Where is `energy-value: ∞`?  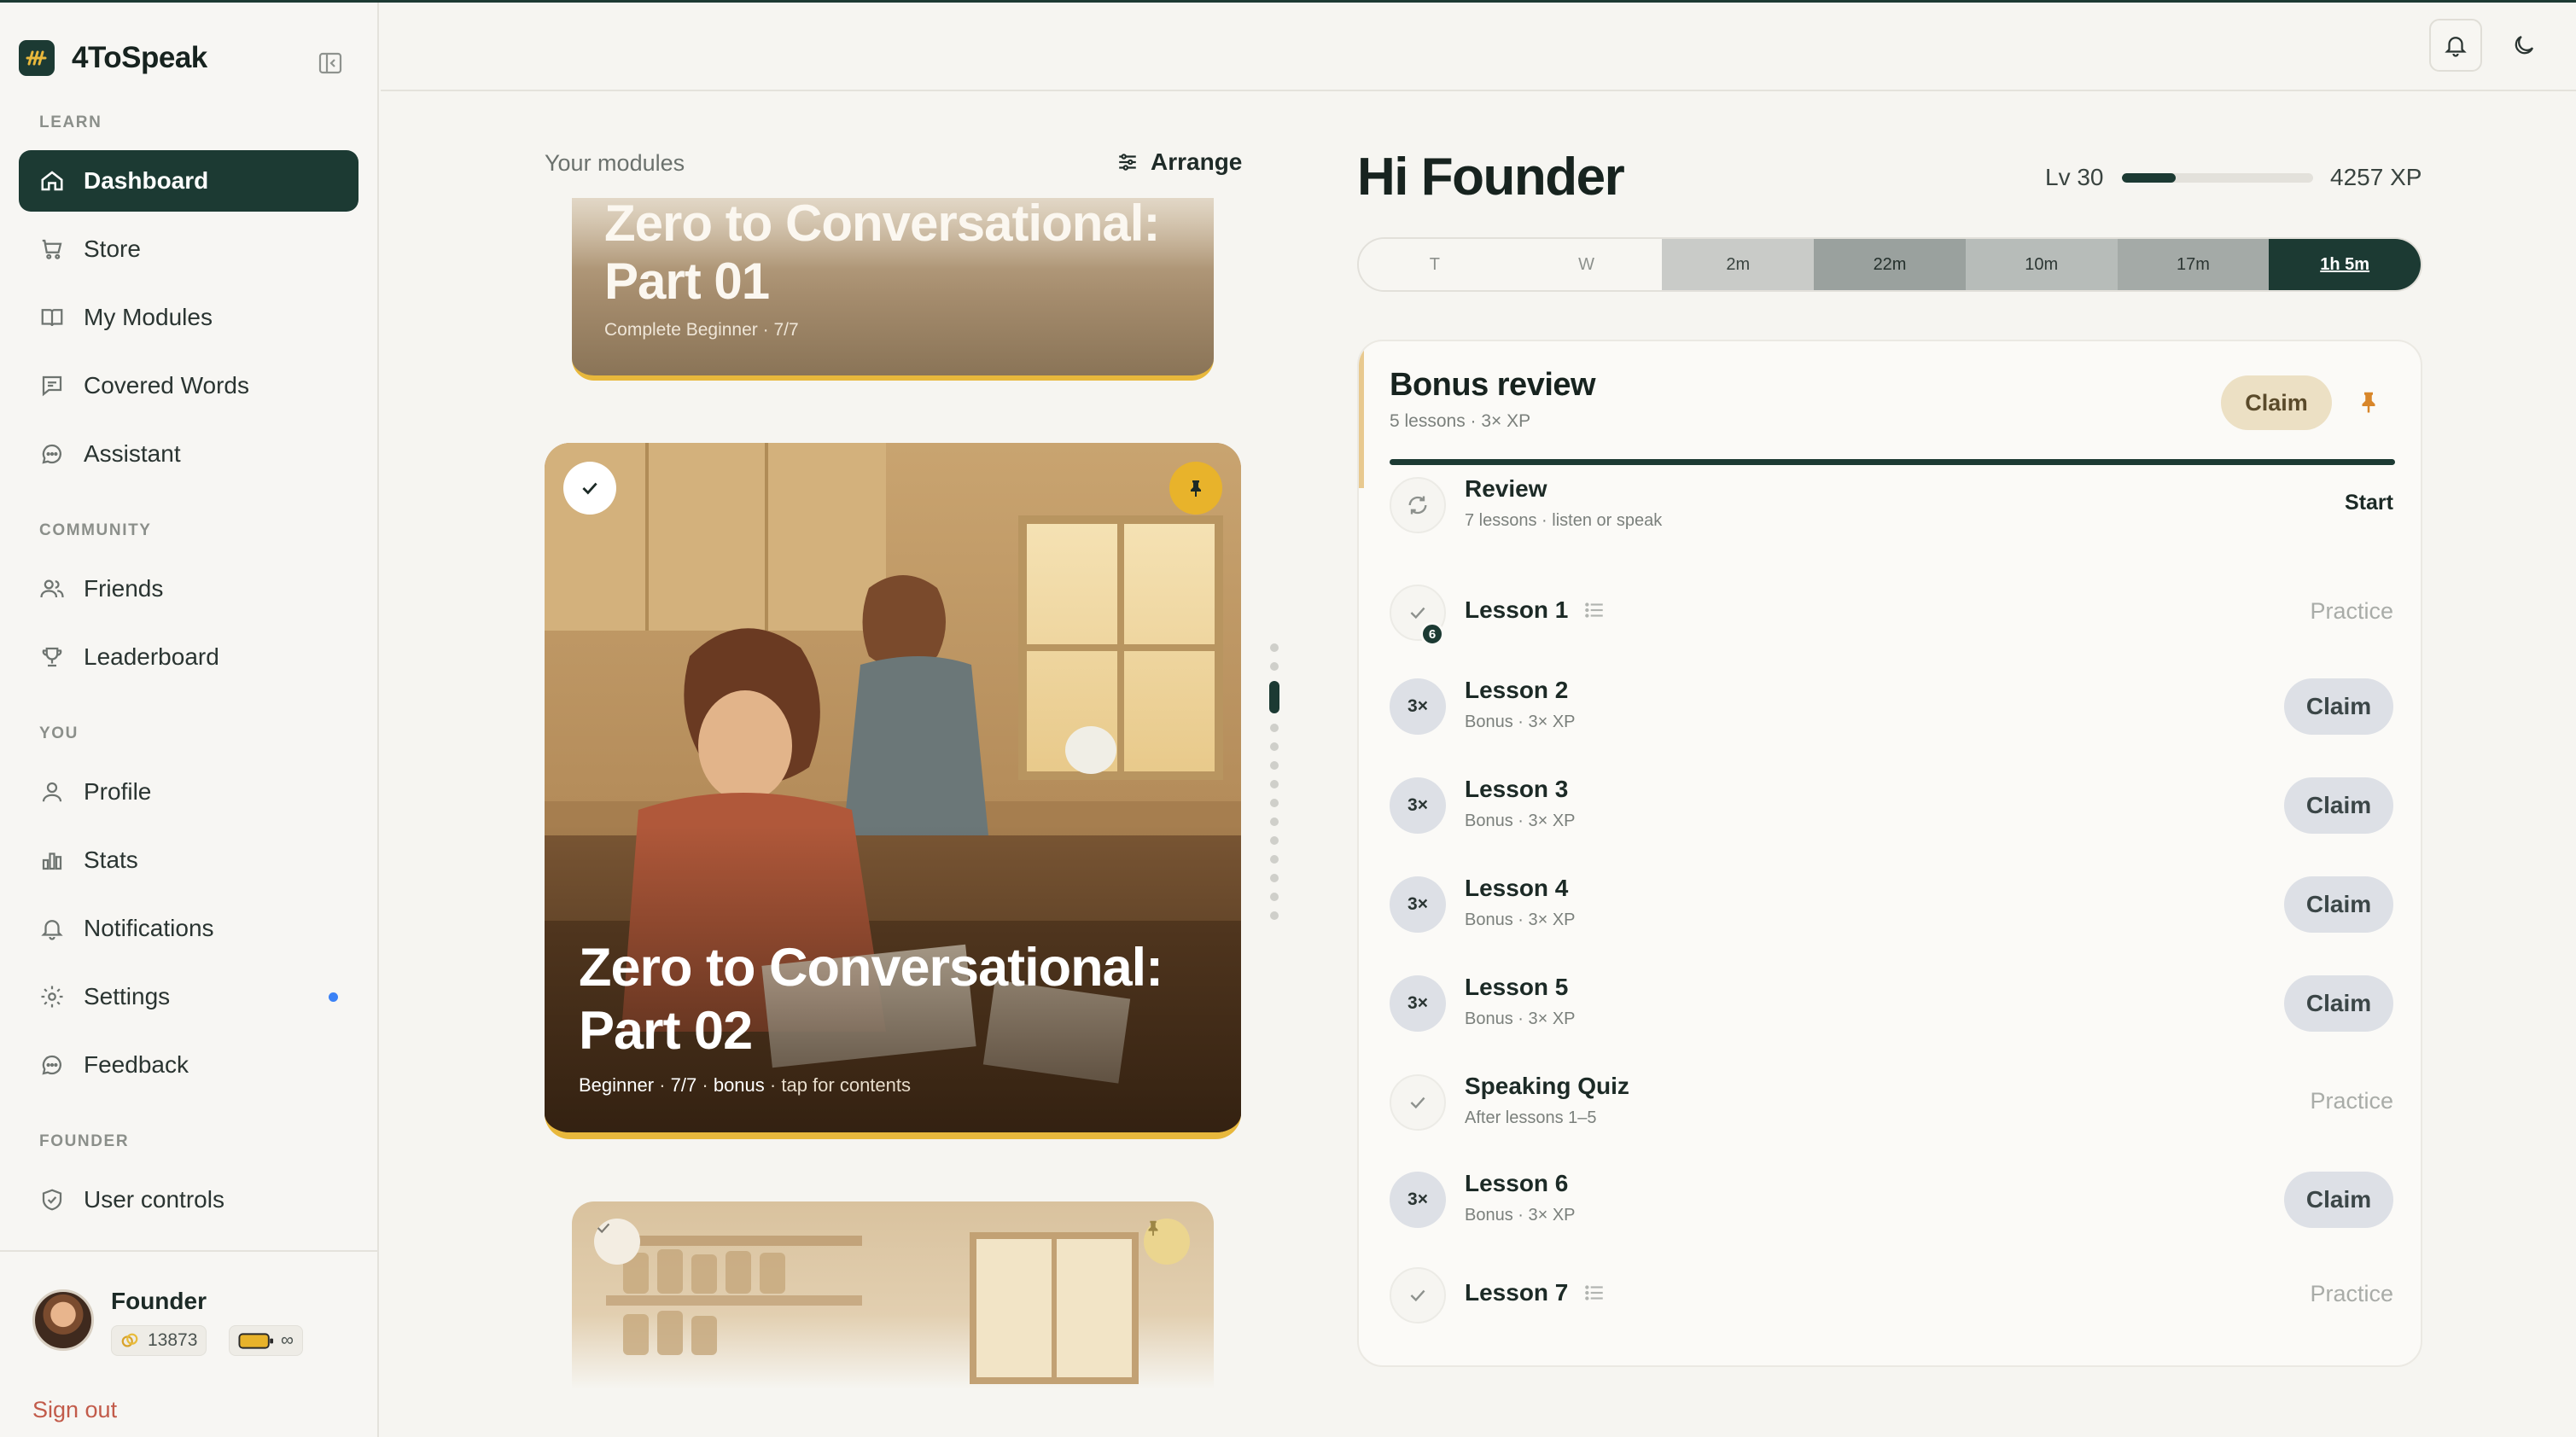 energy-value: ∞ is located at coordinates (287, 1340).